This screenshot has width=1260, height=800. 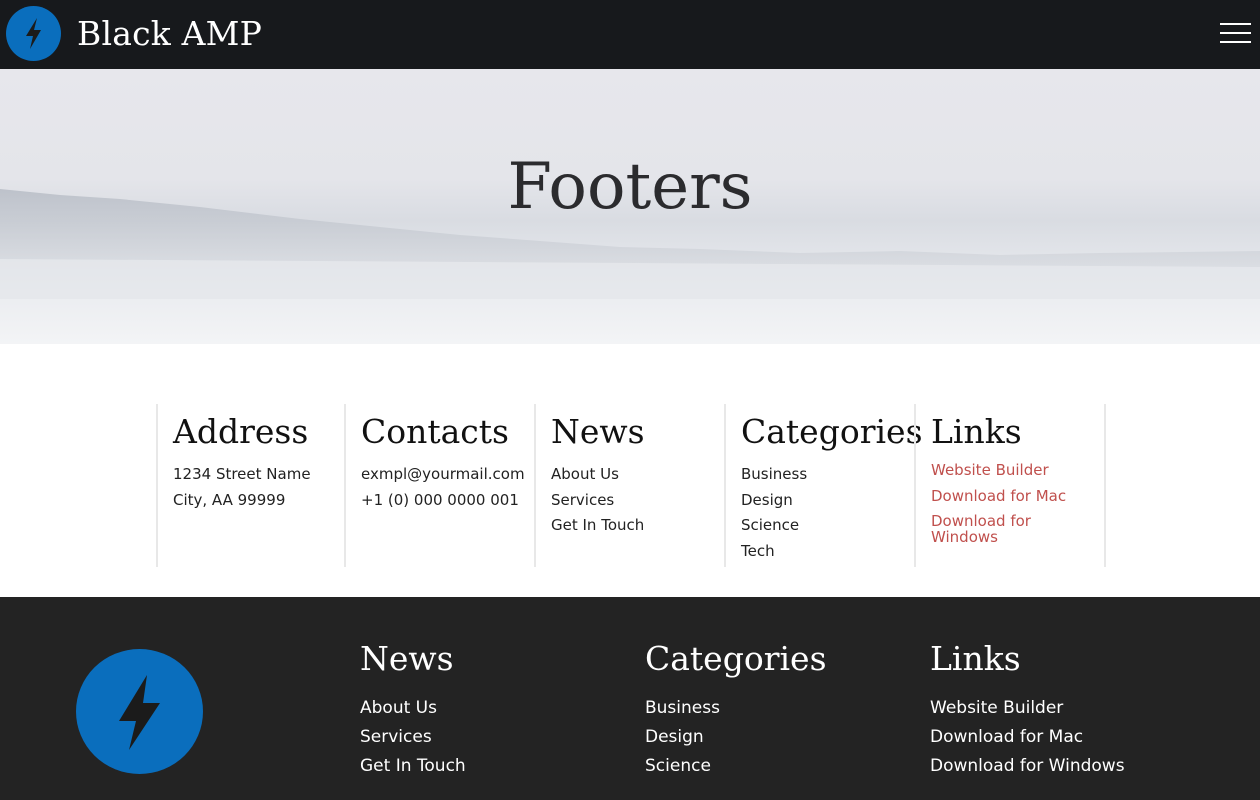 I want to click on address-line: City, AA 99999, so click(x=242, y=501).